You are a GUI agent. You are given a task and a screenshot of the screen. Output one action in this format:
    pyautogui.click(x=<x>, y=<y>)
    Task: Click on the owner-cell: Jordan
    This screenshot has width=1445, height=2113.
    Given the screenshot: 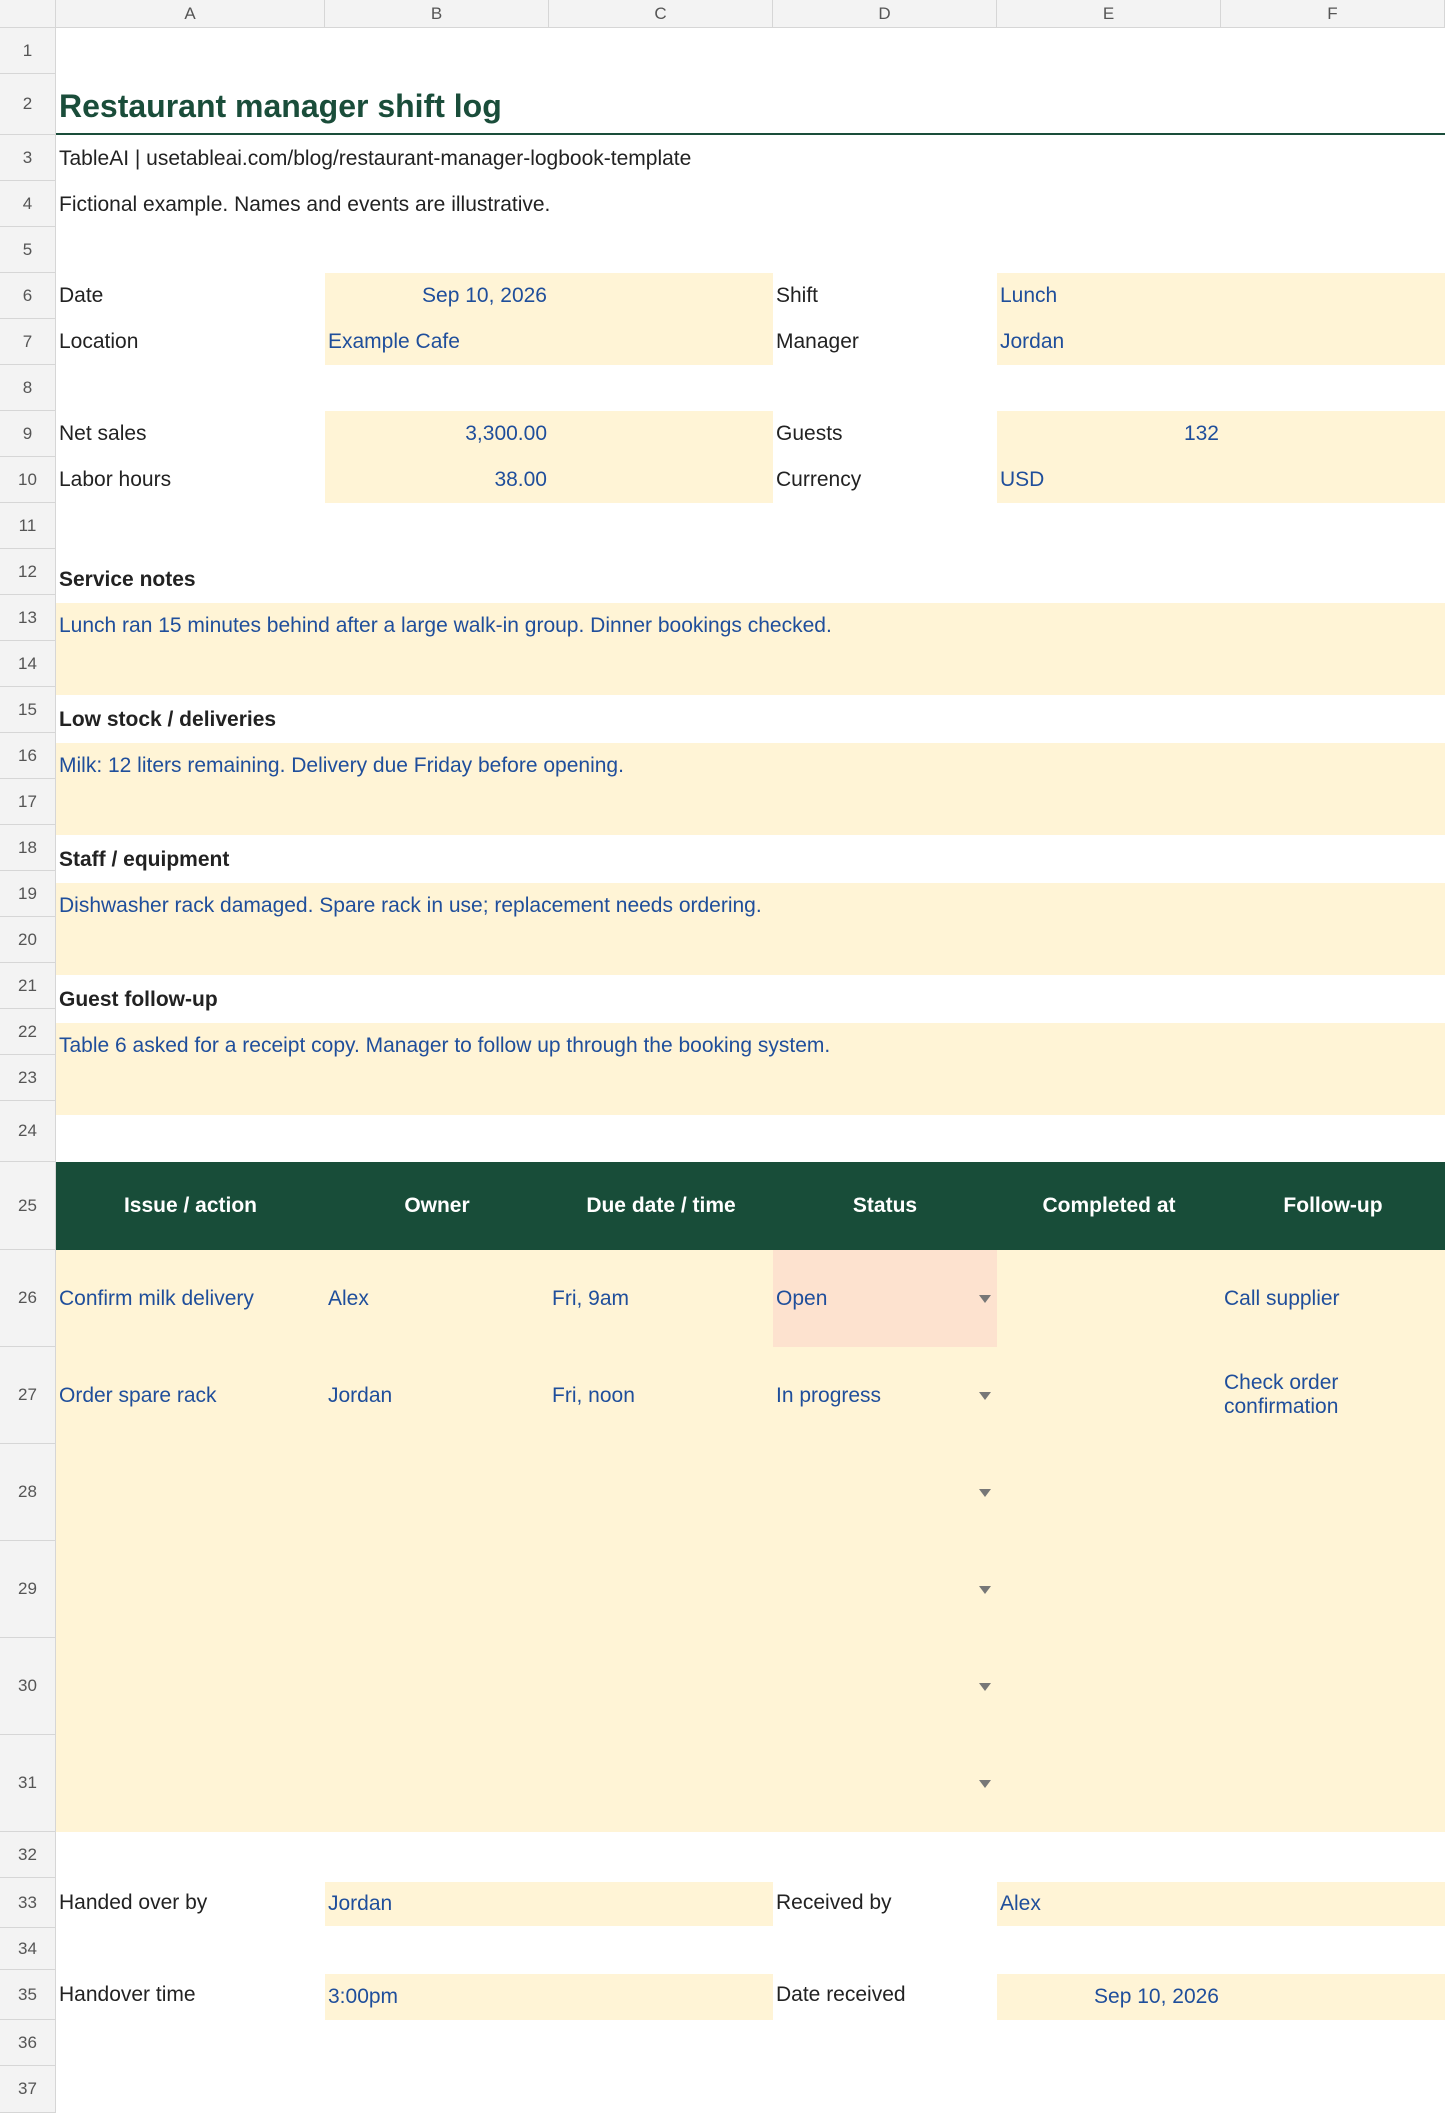 What is the action you would take?
    pyautogui.click(x=437, y=1395)
    